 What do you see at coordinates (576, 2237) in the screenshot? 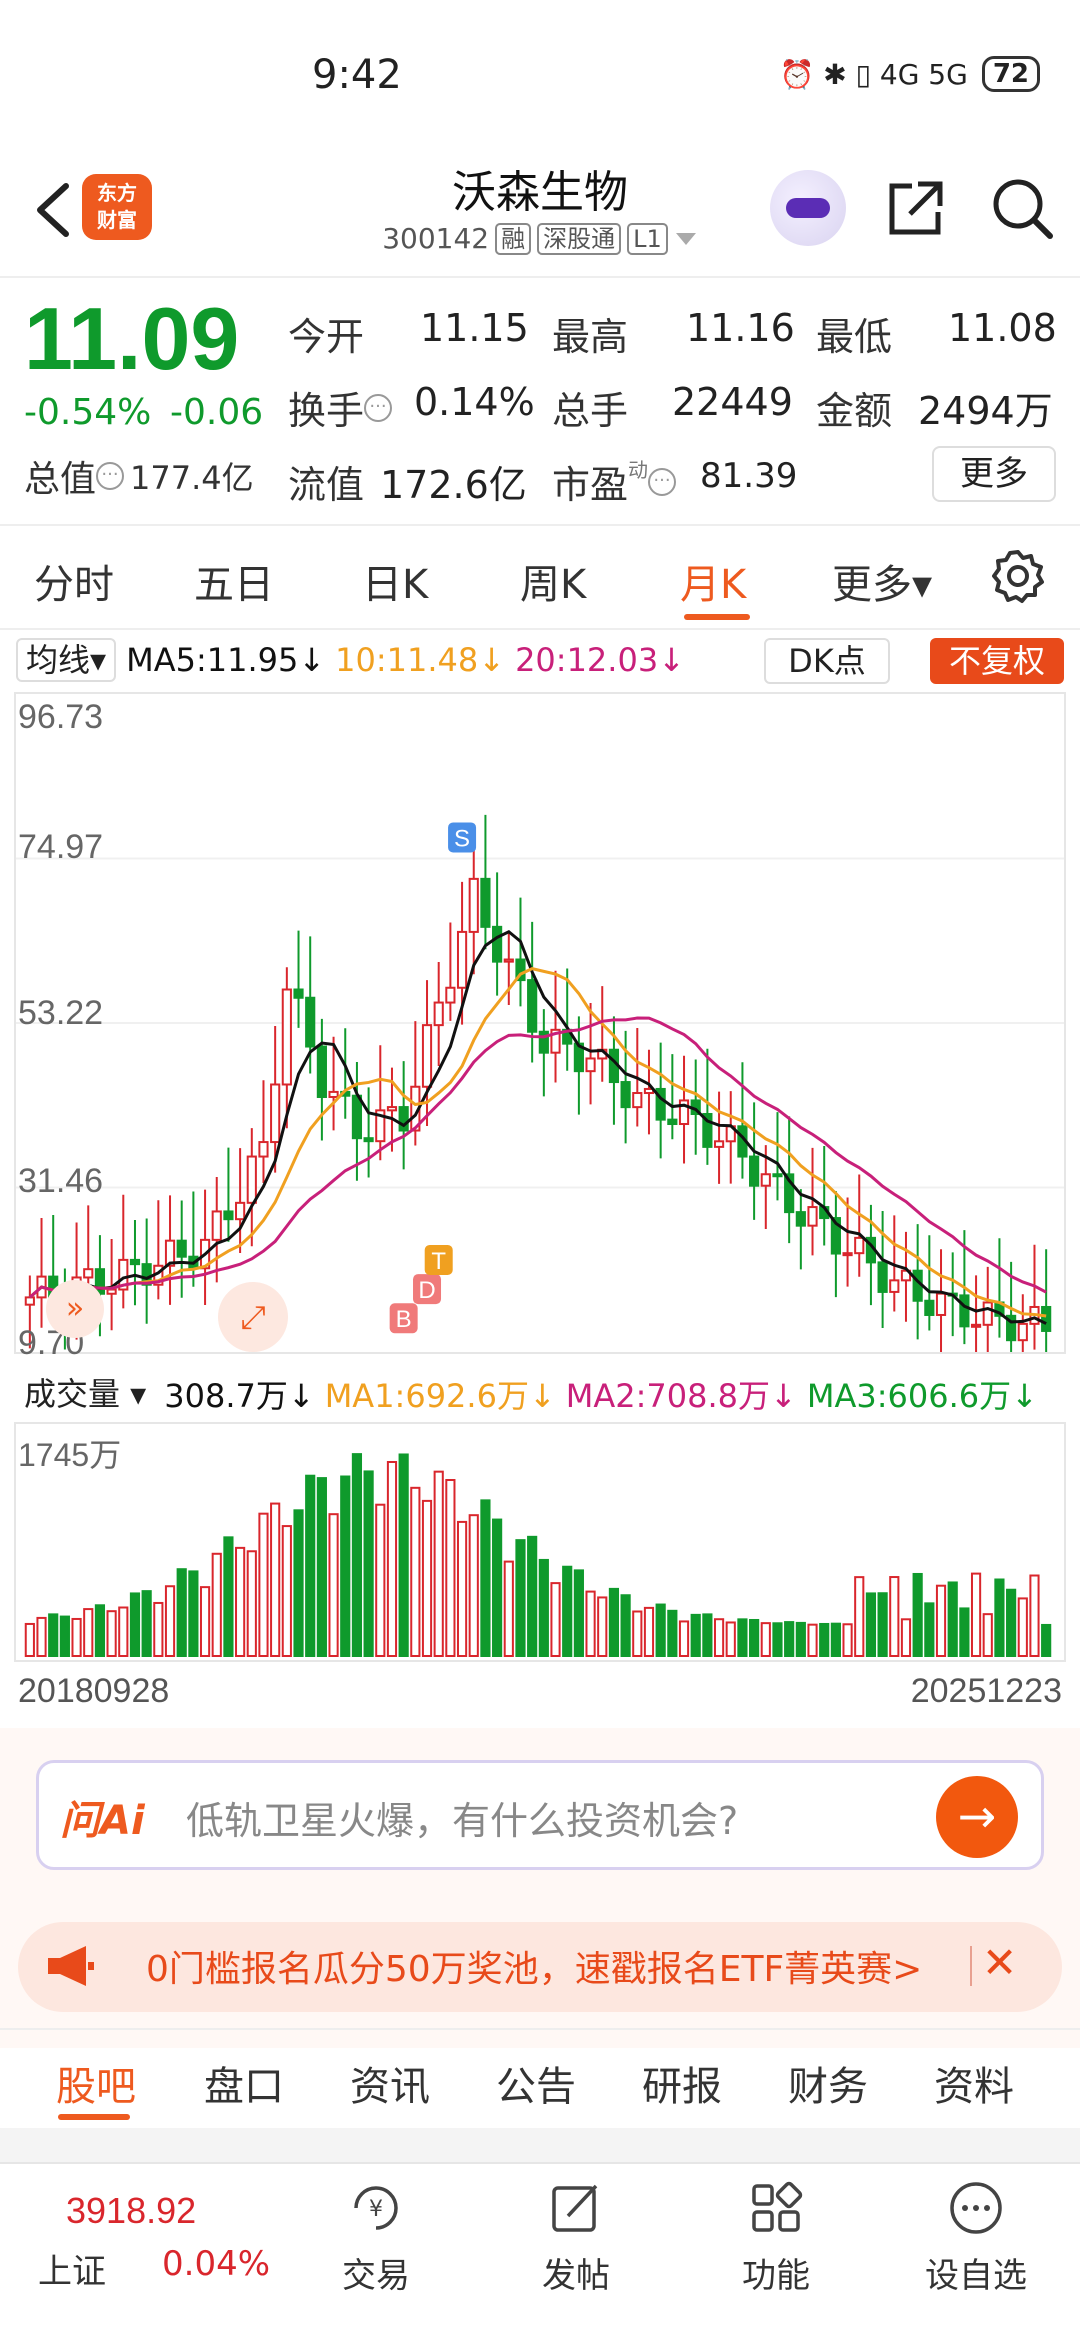
I see `nav-post: 发帖` at bounding box center [576, 2237].